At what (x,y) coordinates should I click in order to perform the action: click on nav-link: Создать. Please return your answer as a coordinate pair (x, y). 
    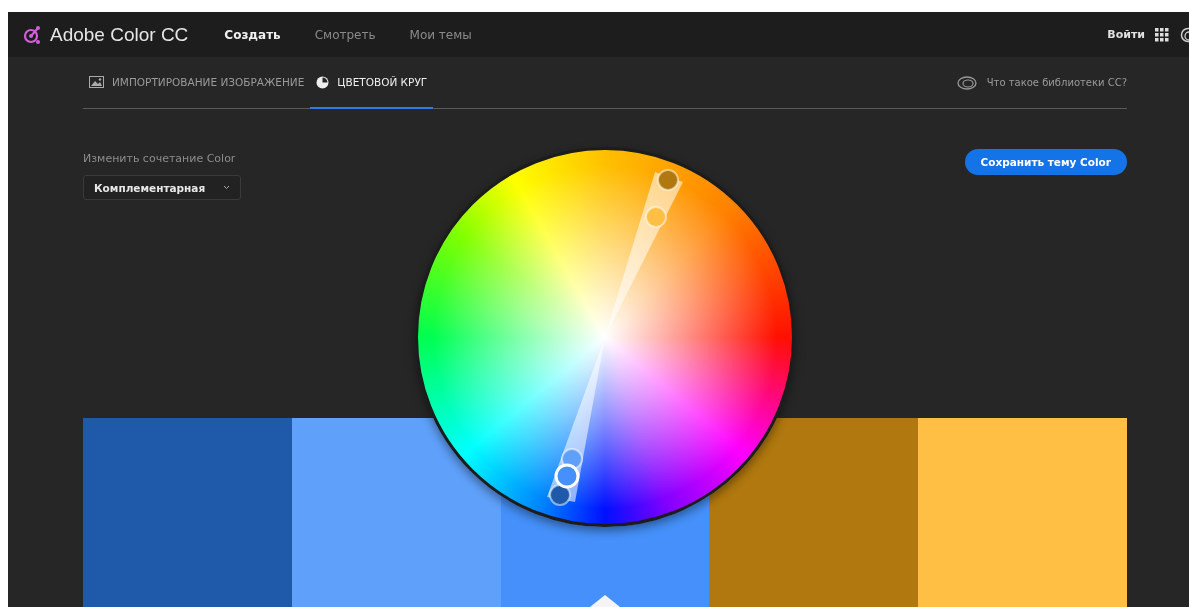
    Looking at the image, I should click on (252, 34).